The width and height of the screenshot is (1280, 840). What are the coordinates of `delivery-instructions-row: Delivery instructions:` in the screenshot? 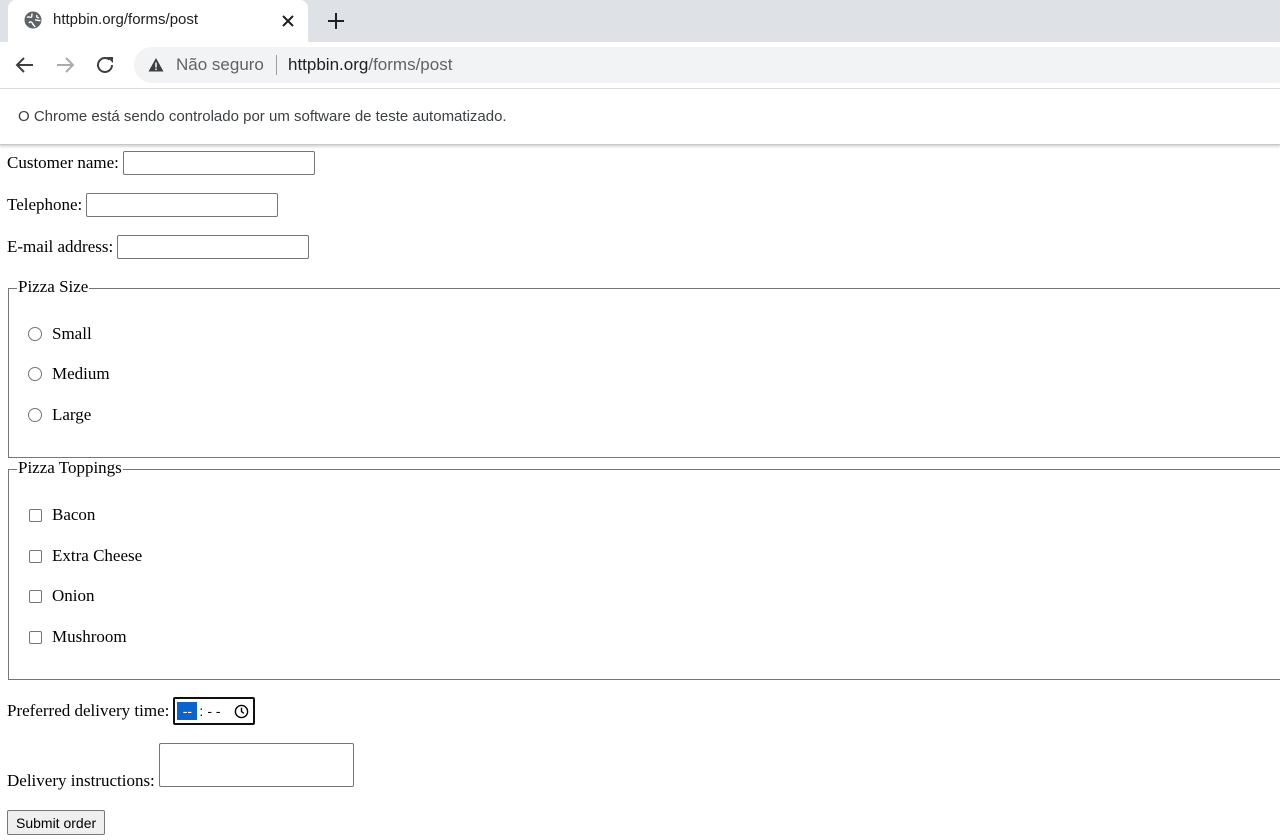 It's located at (180, 766).